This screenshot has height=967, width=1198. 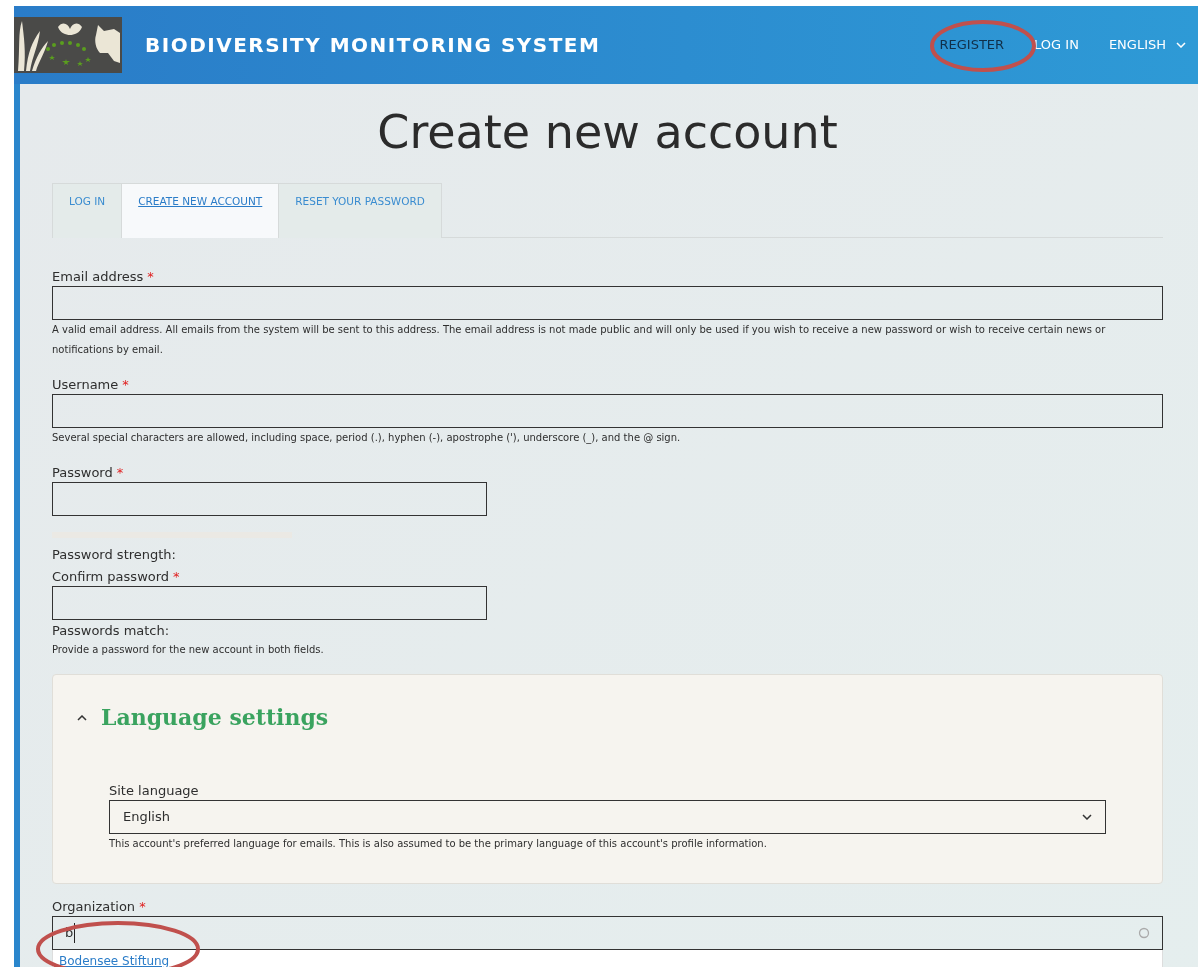 I want to click on tab: CREATE NEW ACCOUNT, so click(x=200, y=210).